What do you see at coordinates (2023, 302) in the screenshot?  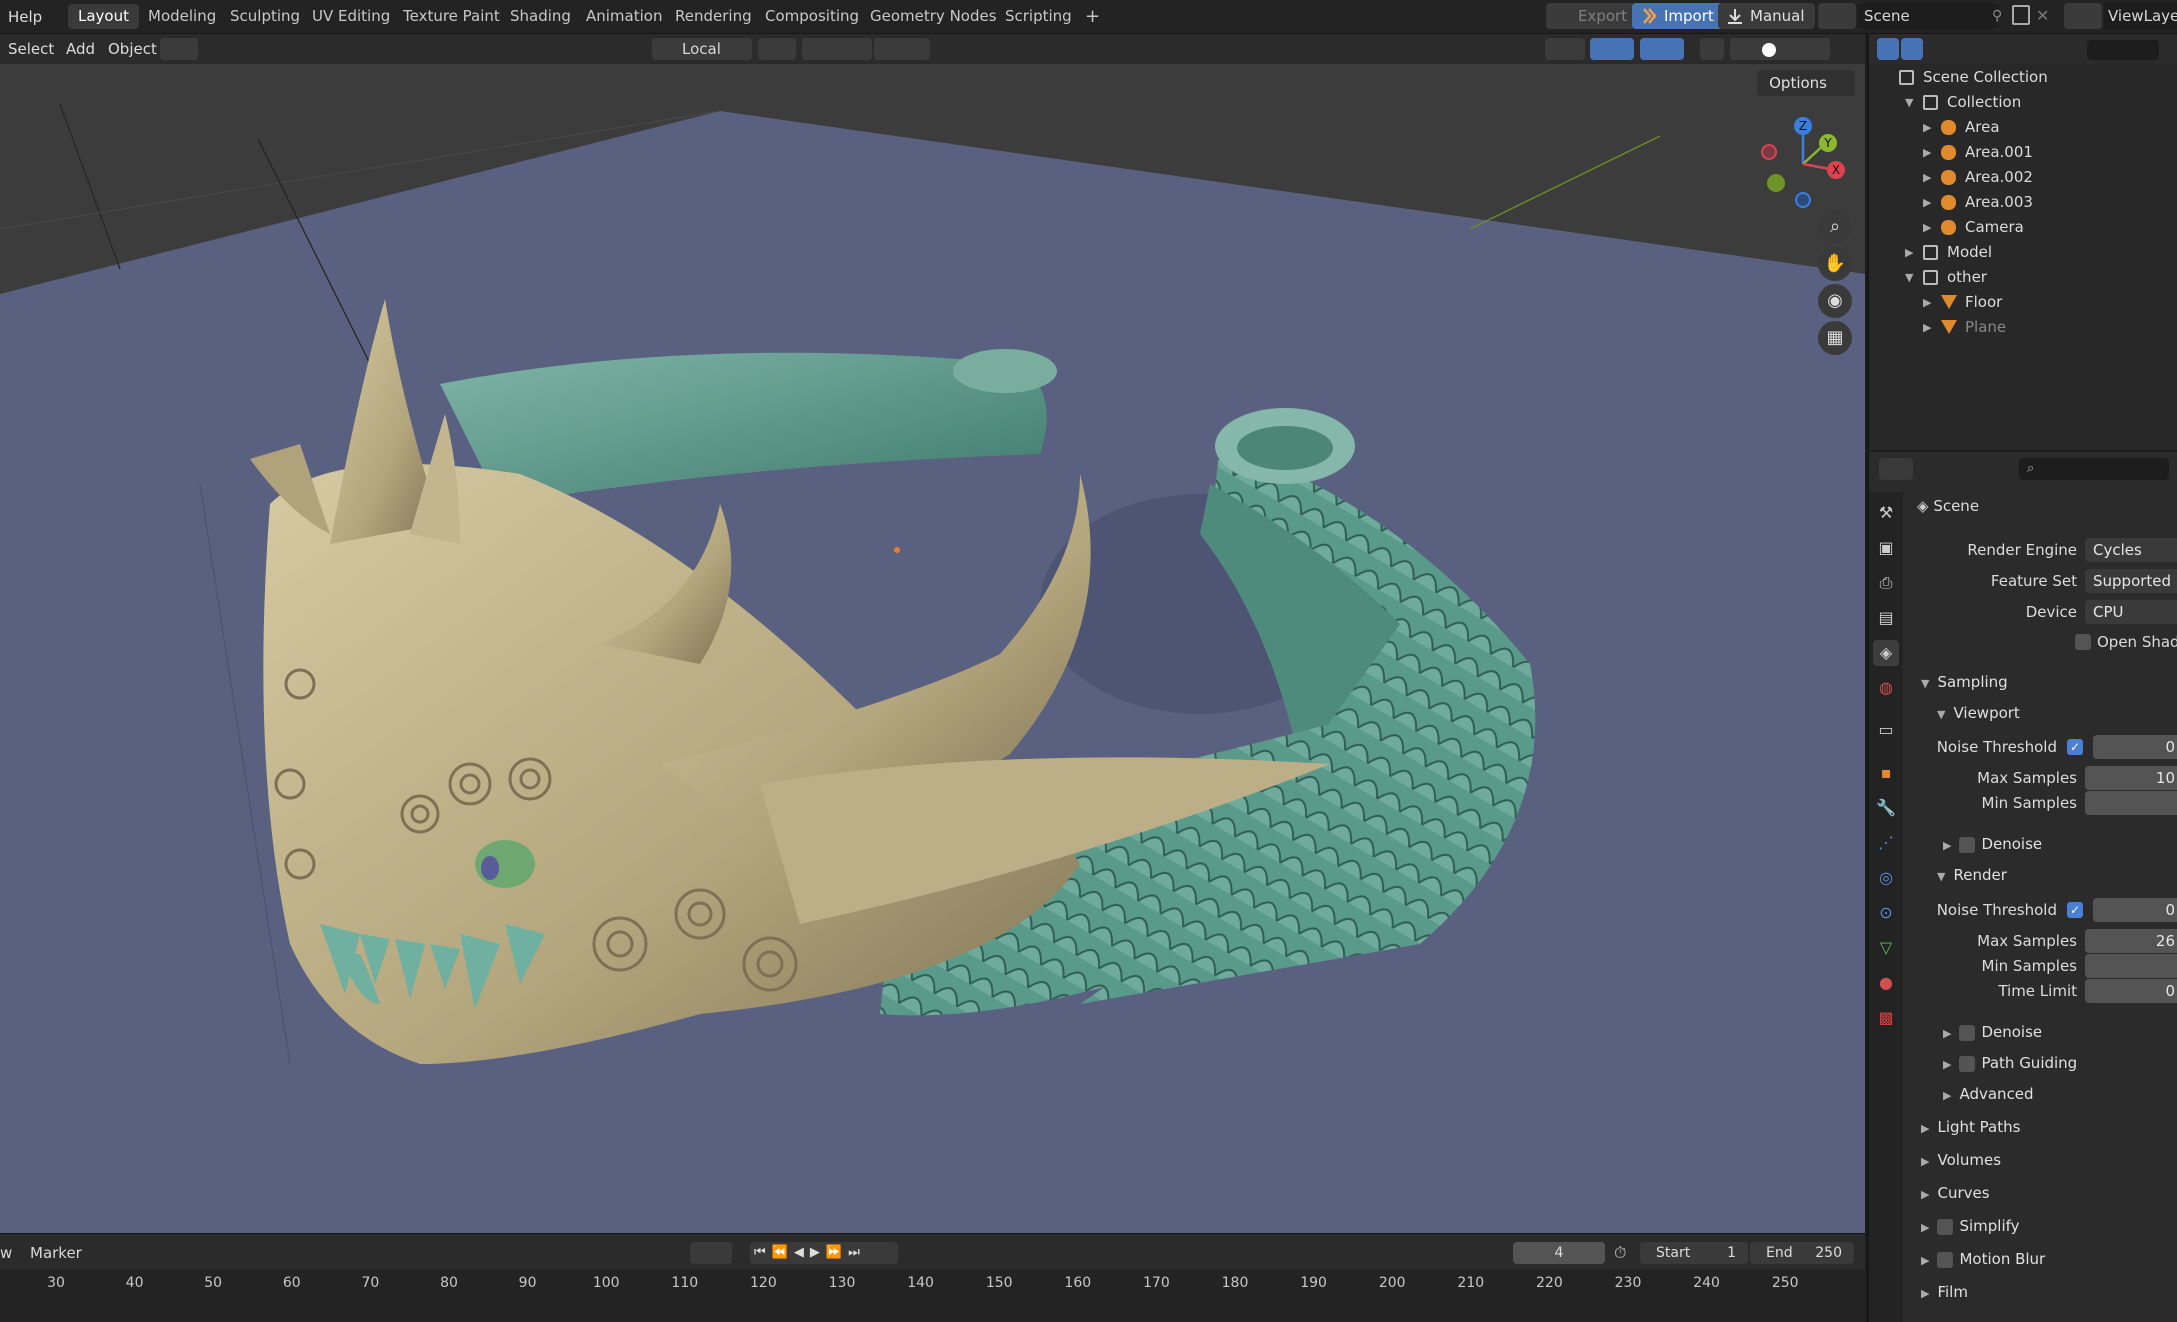 I see `outliner-item-floor: ▶ Floor` at bounding box center [2023, 302].